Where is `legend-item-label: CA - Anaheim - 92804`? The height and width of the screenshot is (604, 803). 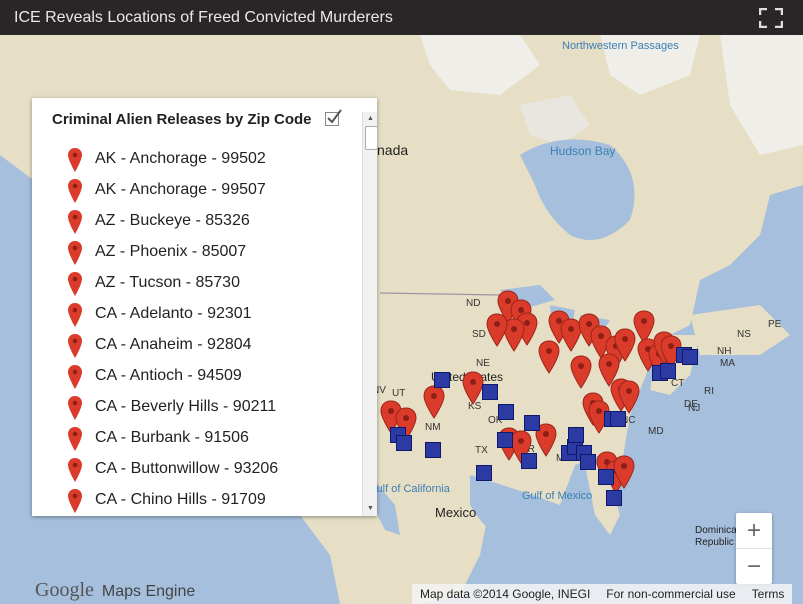 legend-item-label: CA - Anaheim - 92804 is located at coordinates (173, 344).